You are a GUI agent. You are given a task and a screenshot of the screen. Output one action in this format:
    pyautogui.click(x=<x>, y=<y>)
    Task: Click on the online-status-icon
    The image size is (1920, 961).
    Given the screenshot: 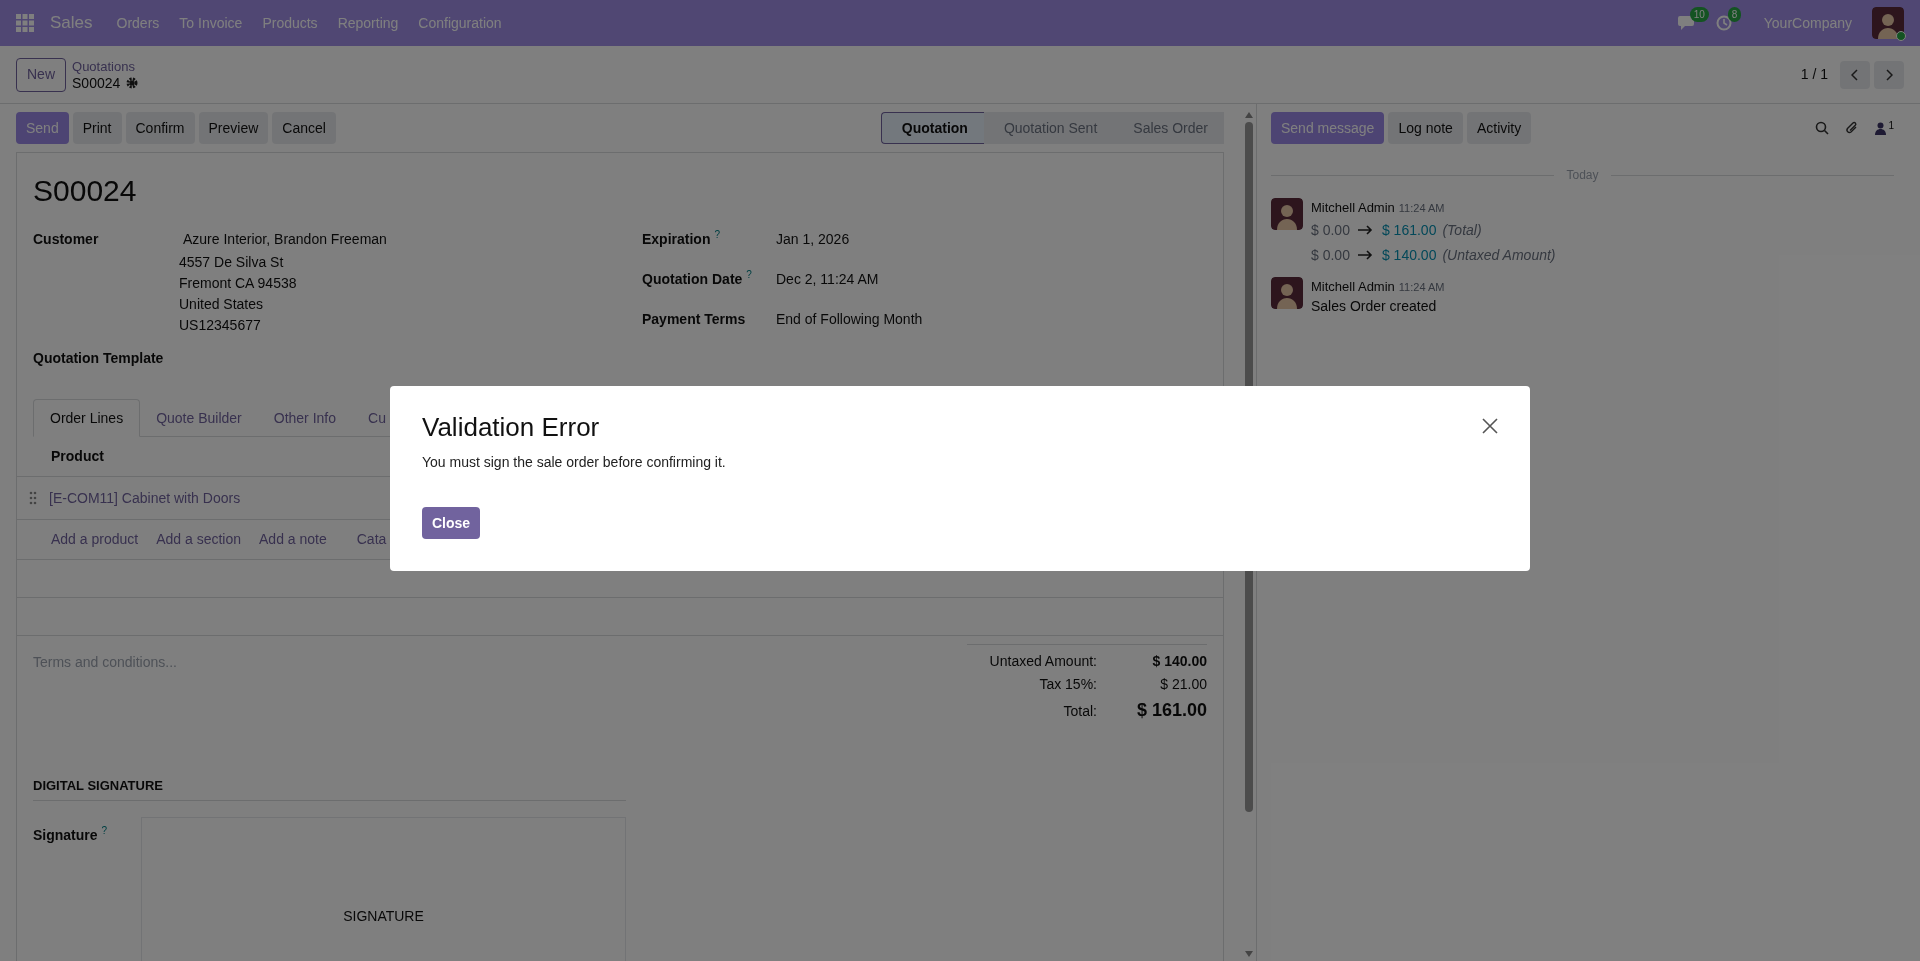 What is the action you would take?
    pyautogui.click(x=1901, y=36)
    